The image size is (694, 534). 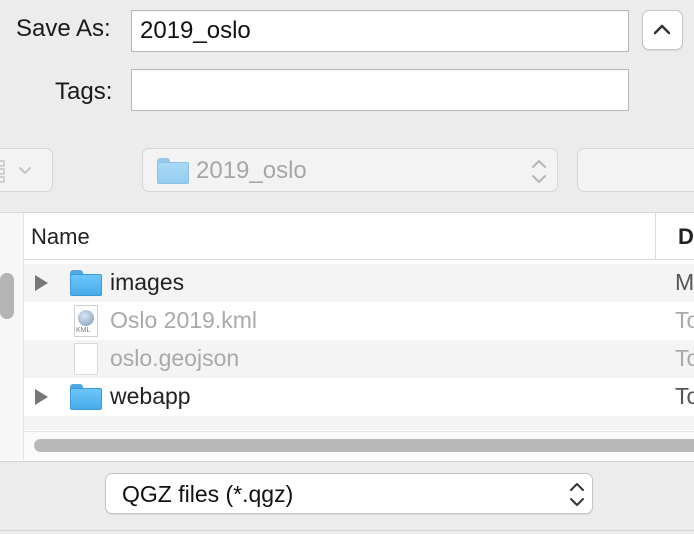 What do you see at coordinates (86, 359) in the screenshot?
I see `document-icon` at bounding box center [86, 359].